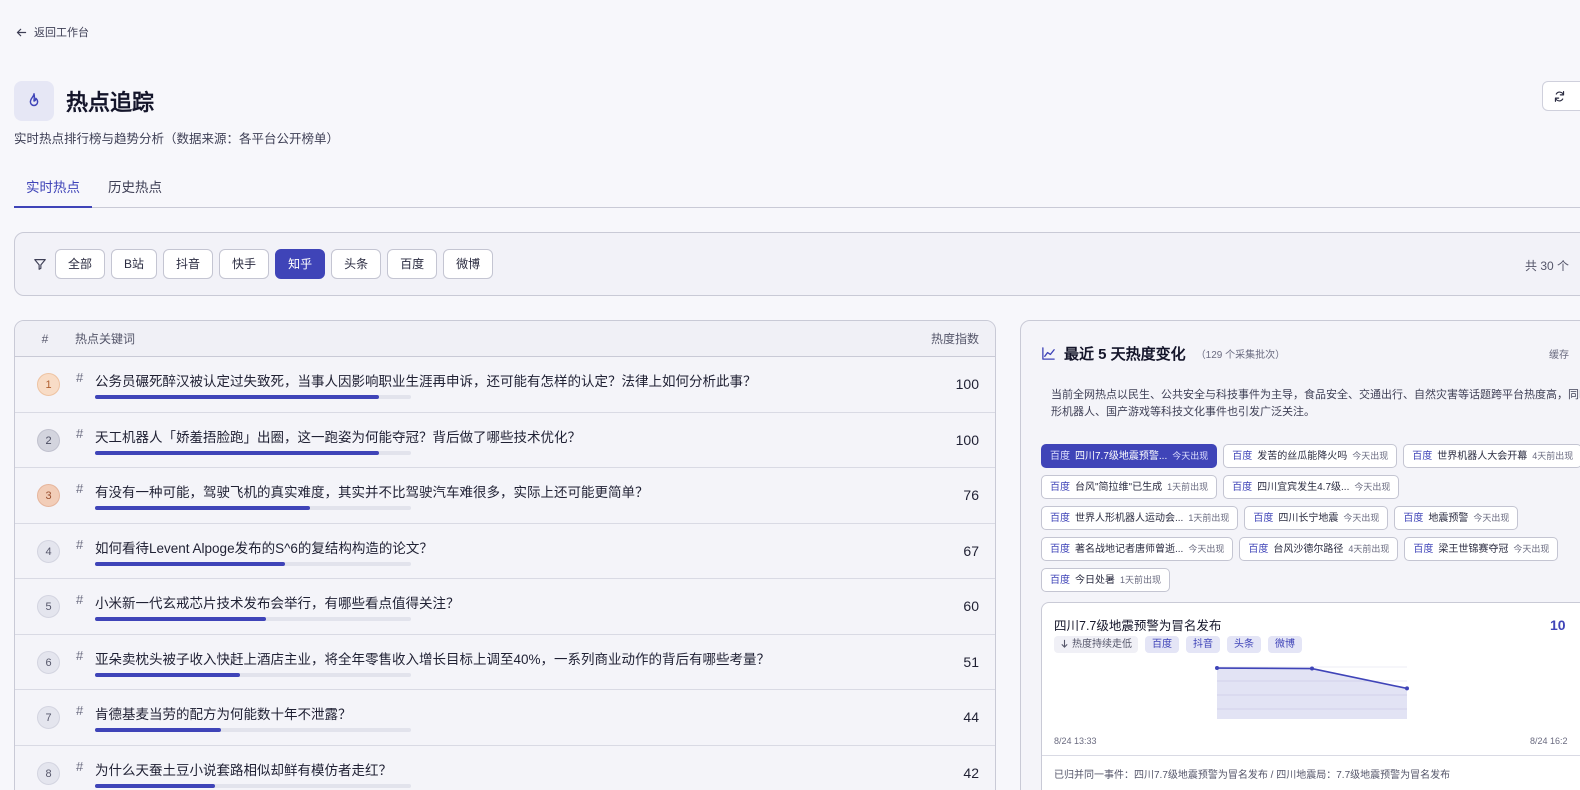 The width and height of the screenshot is (1580, 790). Describe the element at coordinates (1473, 549) in the screenshot. I see `event-tag-name: 梁王世锦赛夺冠` at that location.